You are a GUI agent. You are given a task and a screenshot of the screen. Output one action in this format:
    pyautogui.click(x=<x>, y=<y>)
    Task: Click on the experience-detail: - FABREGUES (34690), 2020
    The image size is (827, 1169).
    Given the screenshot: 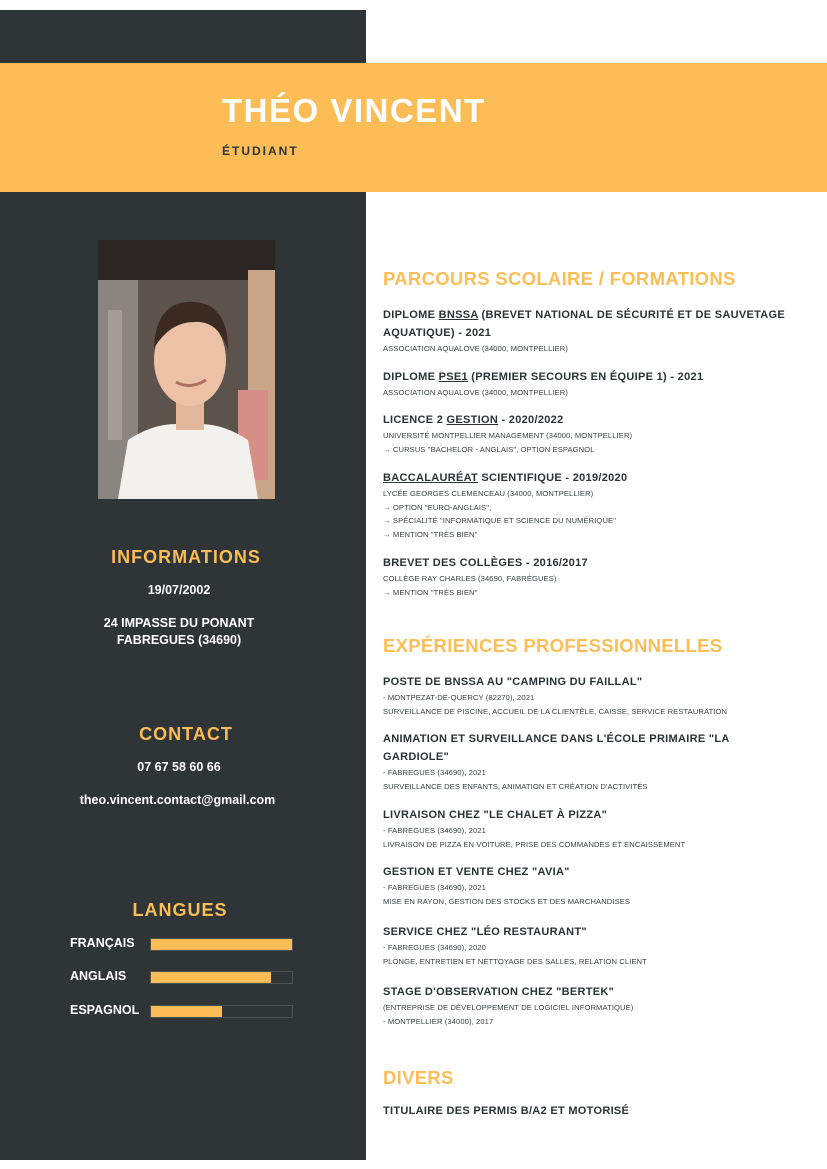 What is the action you would take?
    pyautogui.click(x=434, y=947)
    